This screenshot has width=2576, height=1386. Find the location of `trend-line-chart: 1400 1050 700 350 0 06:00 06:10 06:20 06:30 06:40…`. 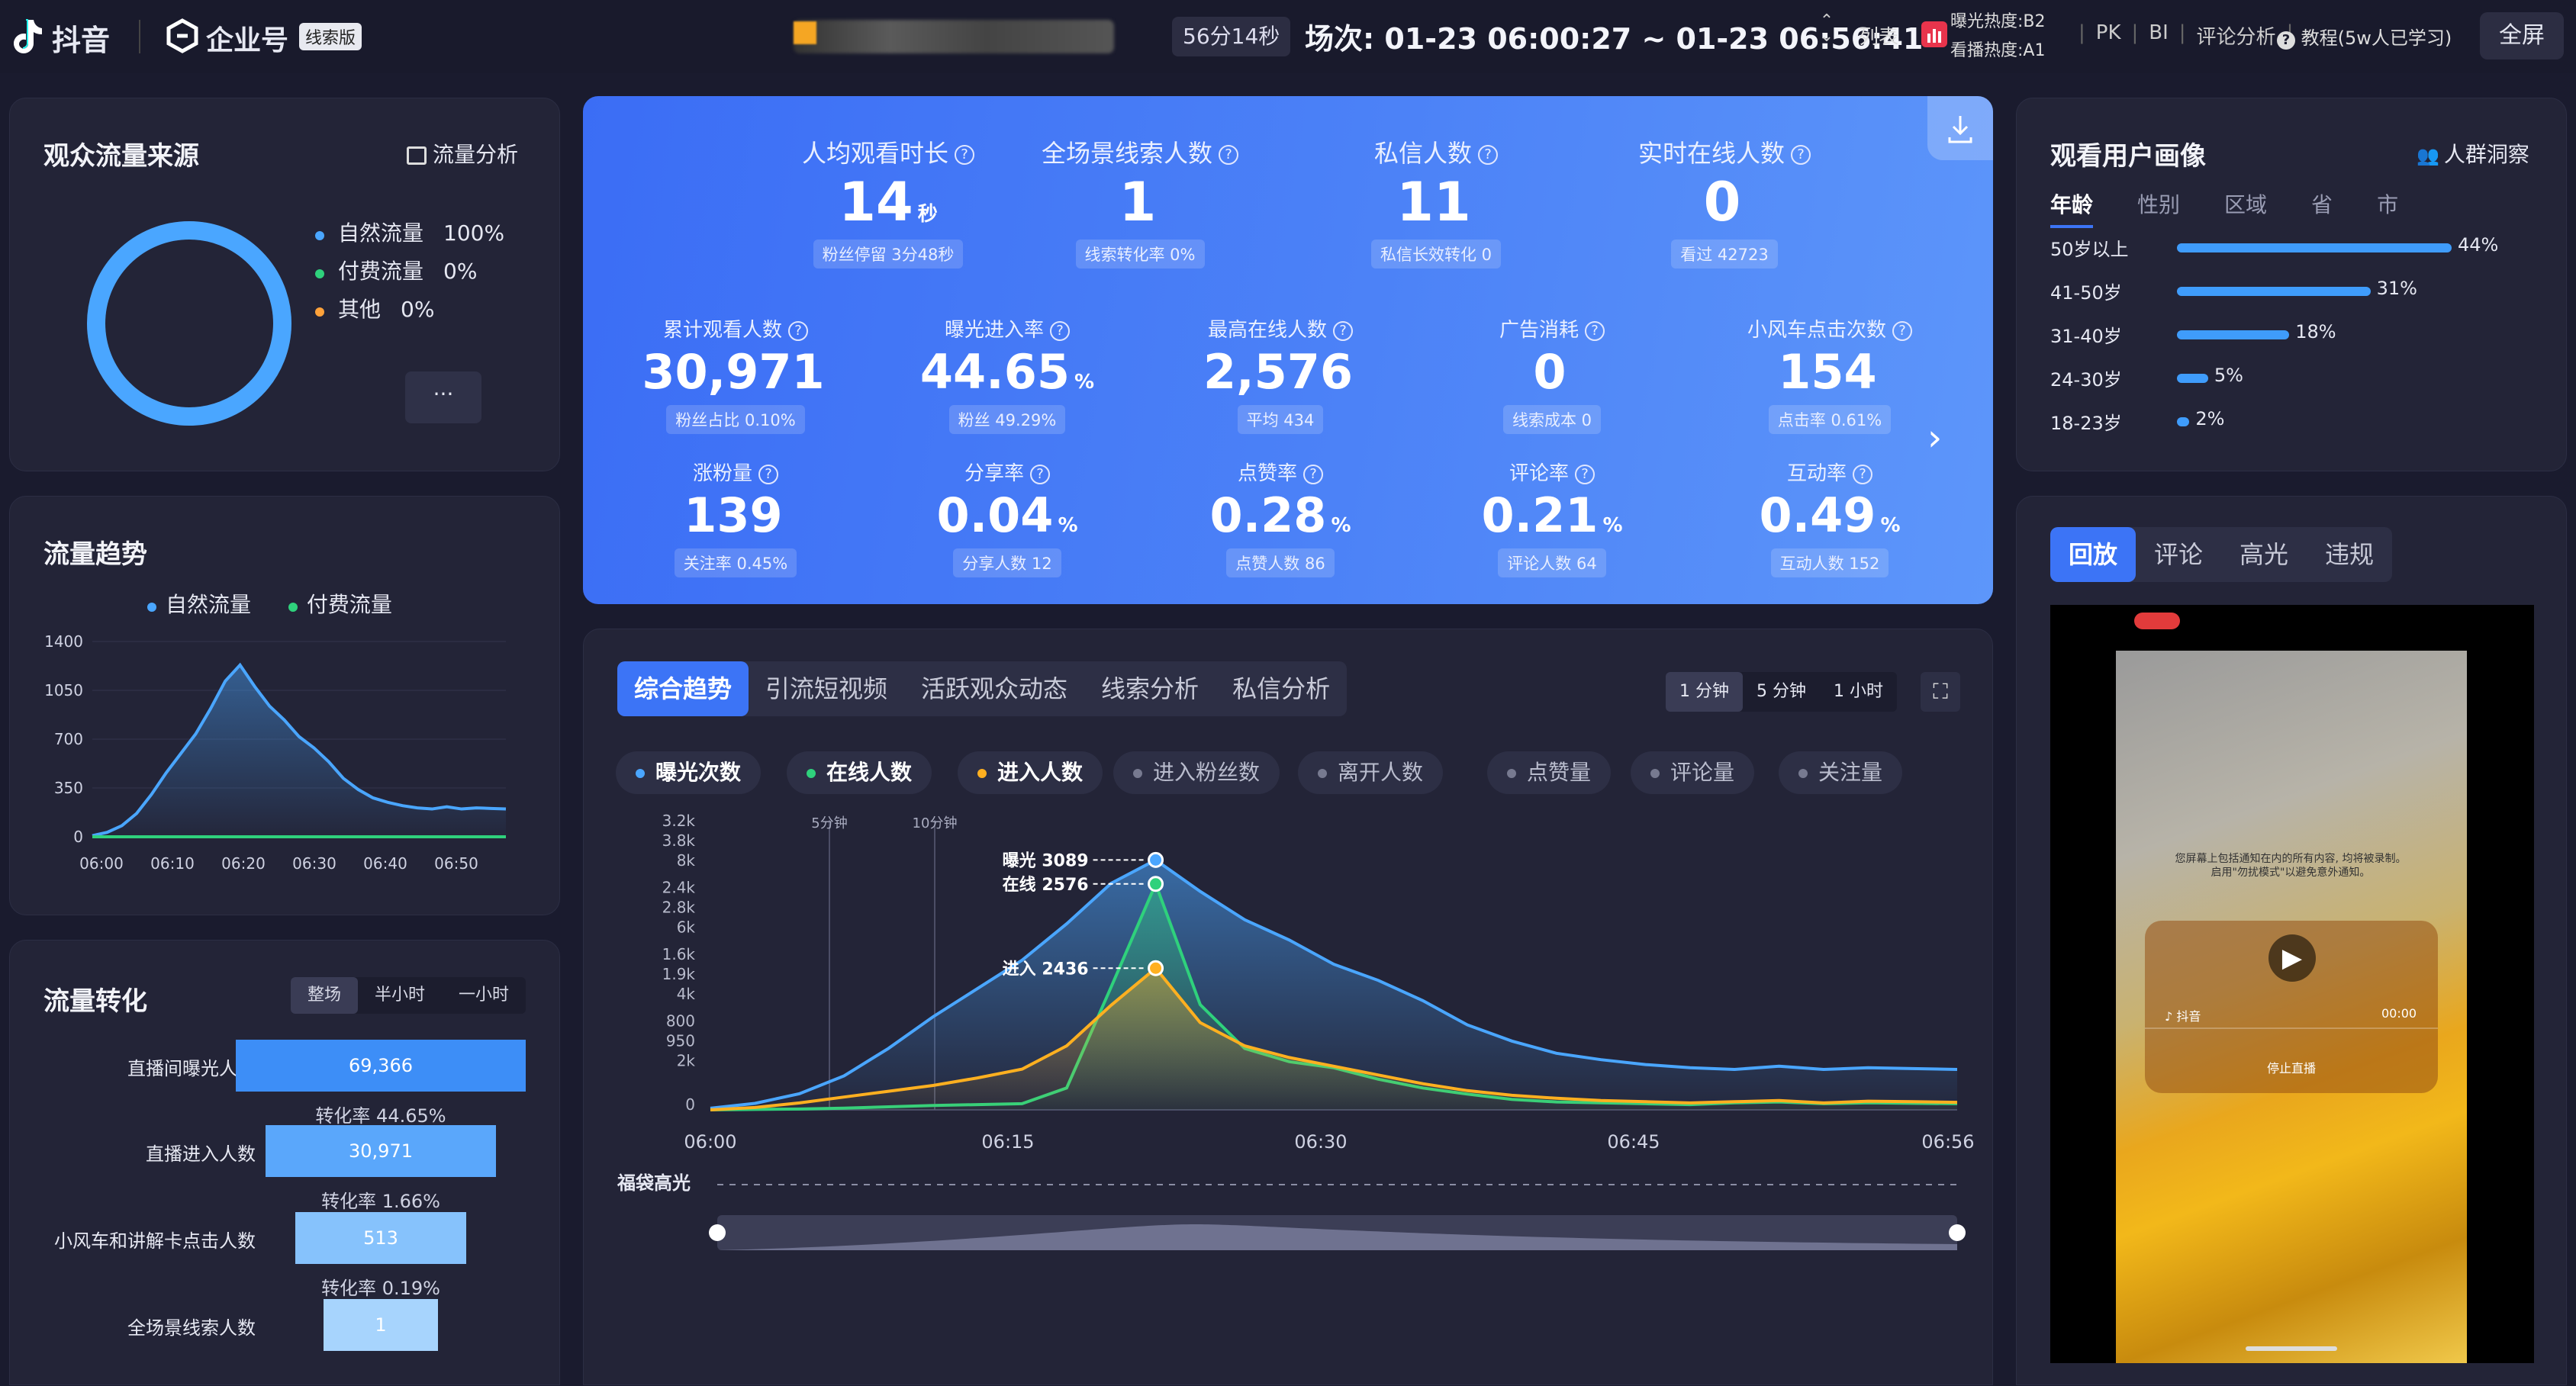

trend-line-chart: 1400 1050 700 350 0 06:00 06:10 06:20 06:30 06:40… is located at coordinates (275, 752).